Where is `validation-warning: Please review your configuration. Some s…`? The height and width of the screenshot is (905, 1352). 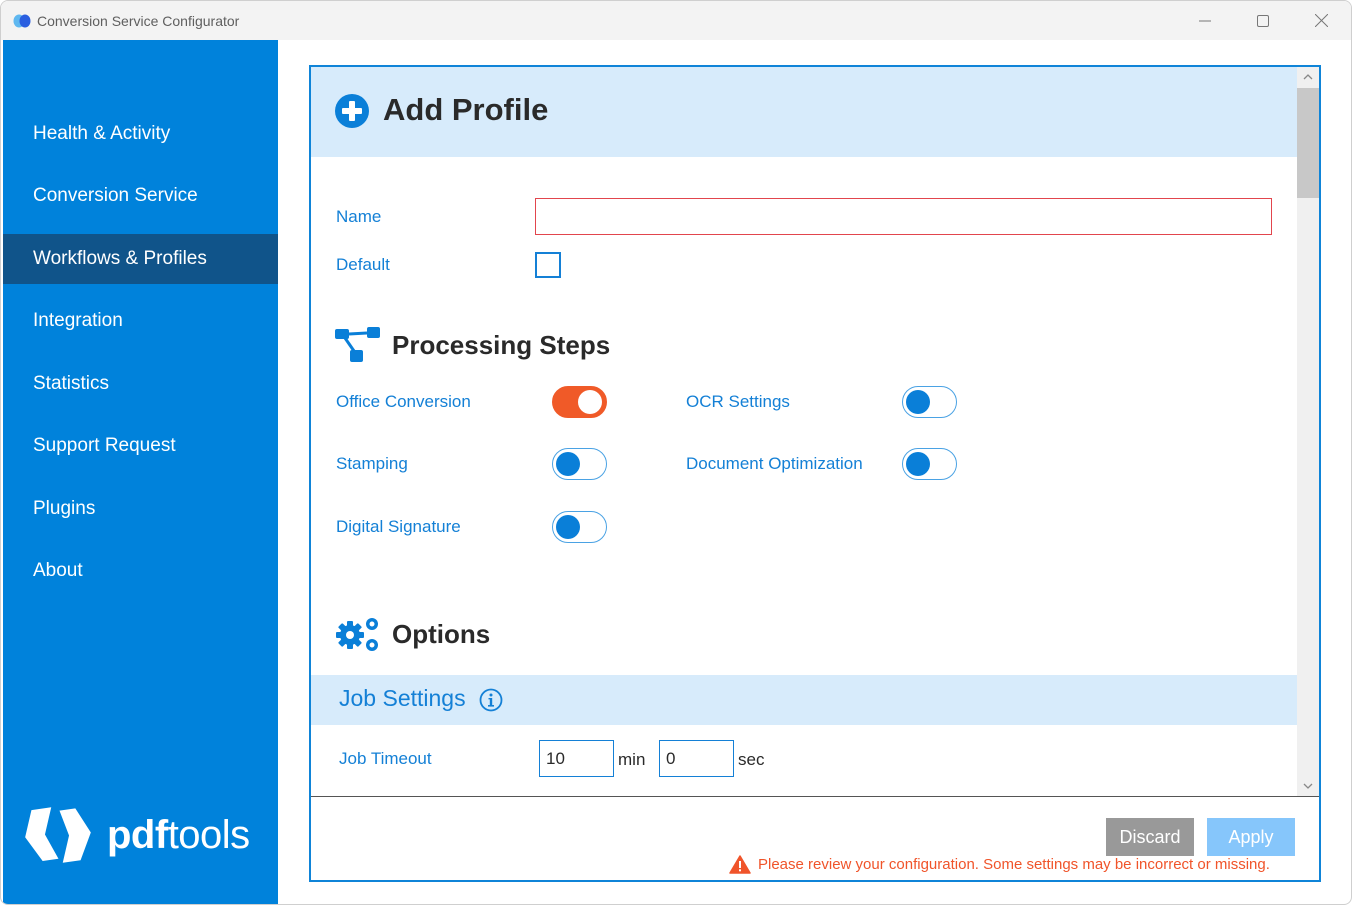
validation-warning: Please review your configuration. Some s… is located at coordinates (999, 864).